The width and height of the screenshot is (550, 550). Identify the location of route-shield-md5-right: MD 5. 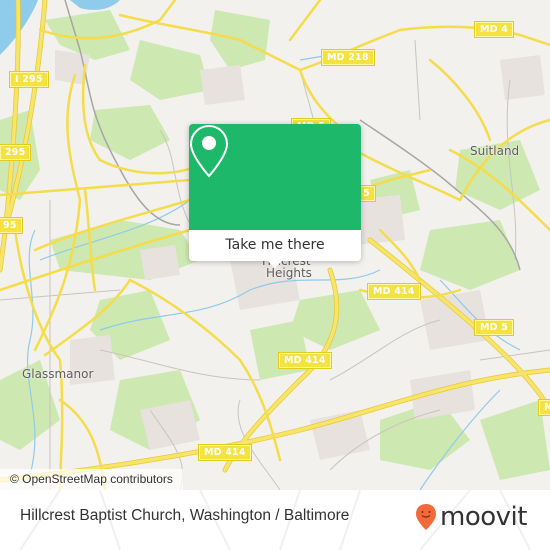
(494, 327).